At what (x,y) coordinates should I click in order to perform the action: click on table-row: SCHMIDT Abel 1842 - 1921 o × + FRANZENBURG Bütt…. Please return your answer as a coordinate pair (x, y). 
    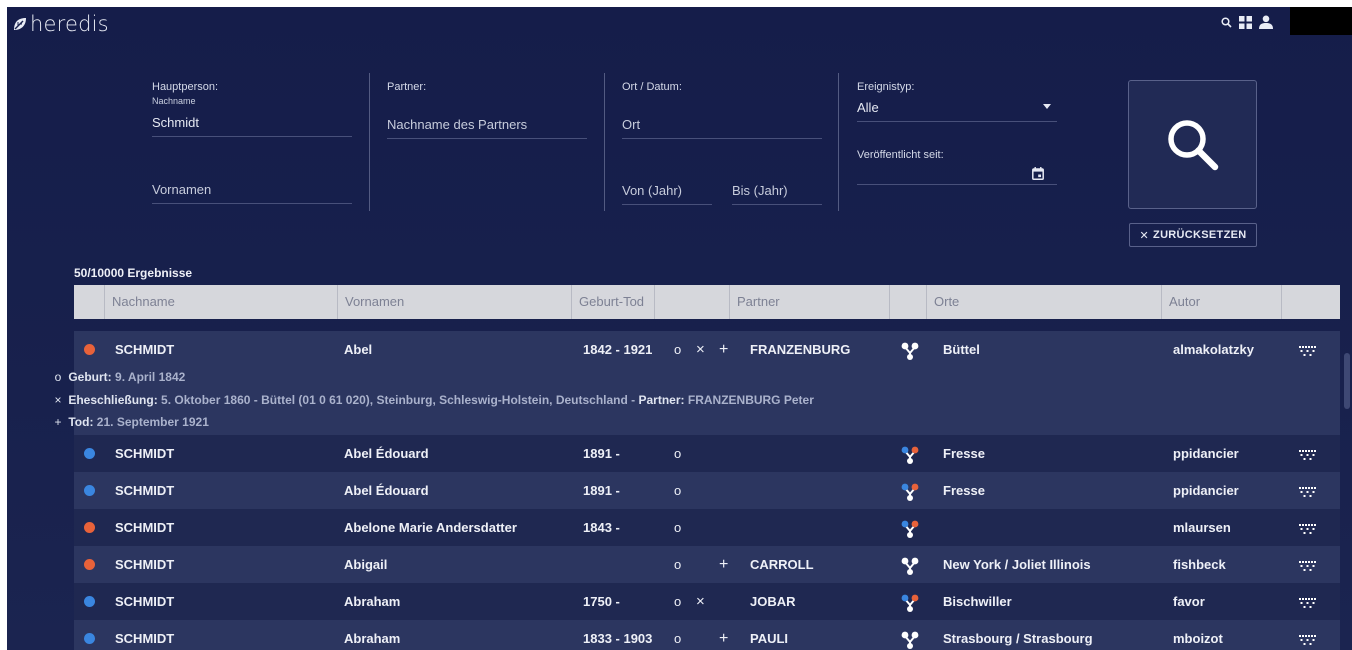
    Looking at the image, I should click on (707, 349).